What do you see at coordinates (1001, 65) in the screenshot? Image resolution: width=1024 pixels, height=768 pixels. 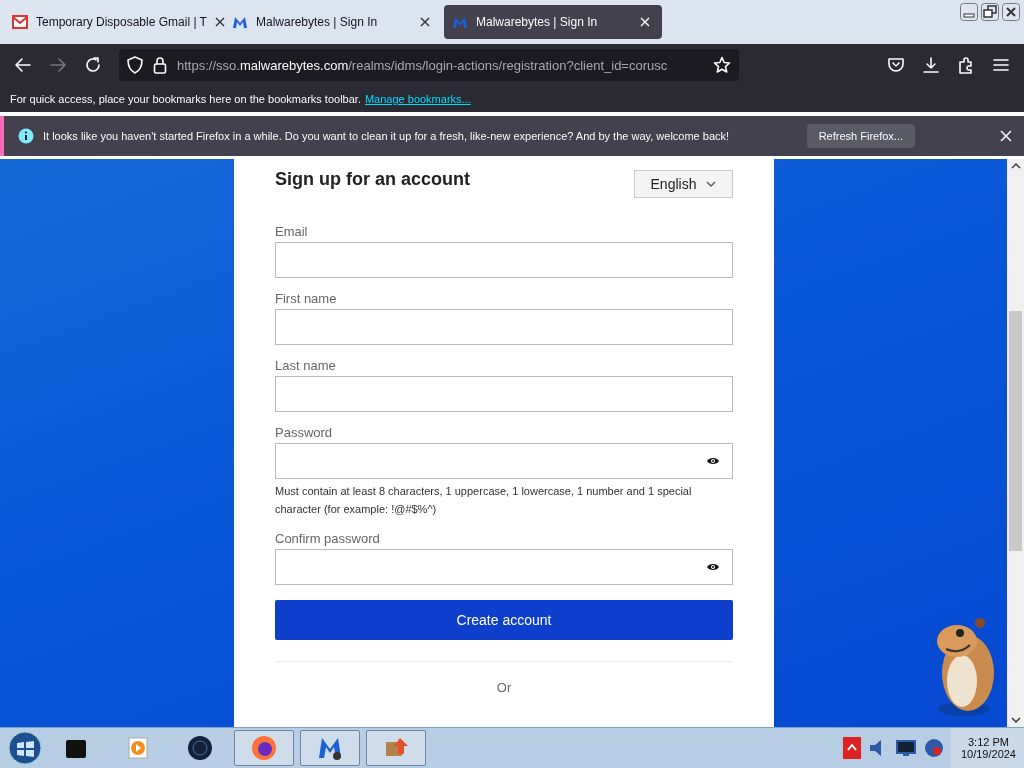 I see `menu-icon` at bounding box center [1001, 65].